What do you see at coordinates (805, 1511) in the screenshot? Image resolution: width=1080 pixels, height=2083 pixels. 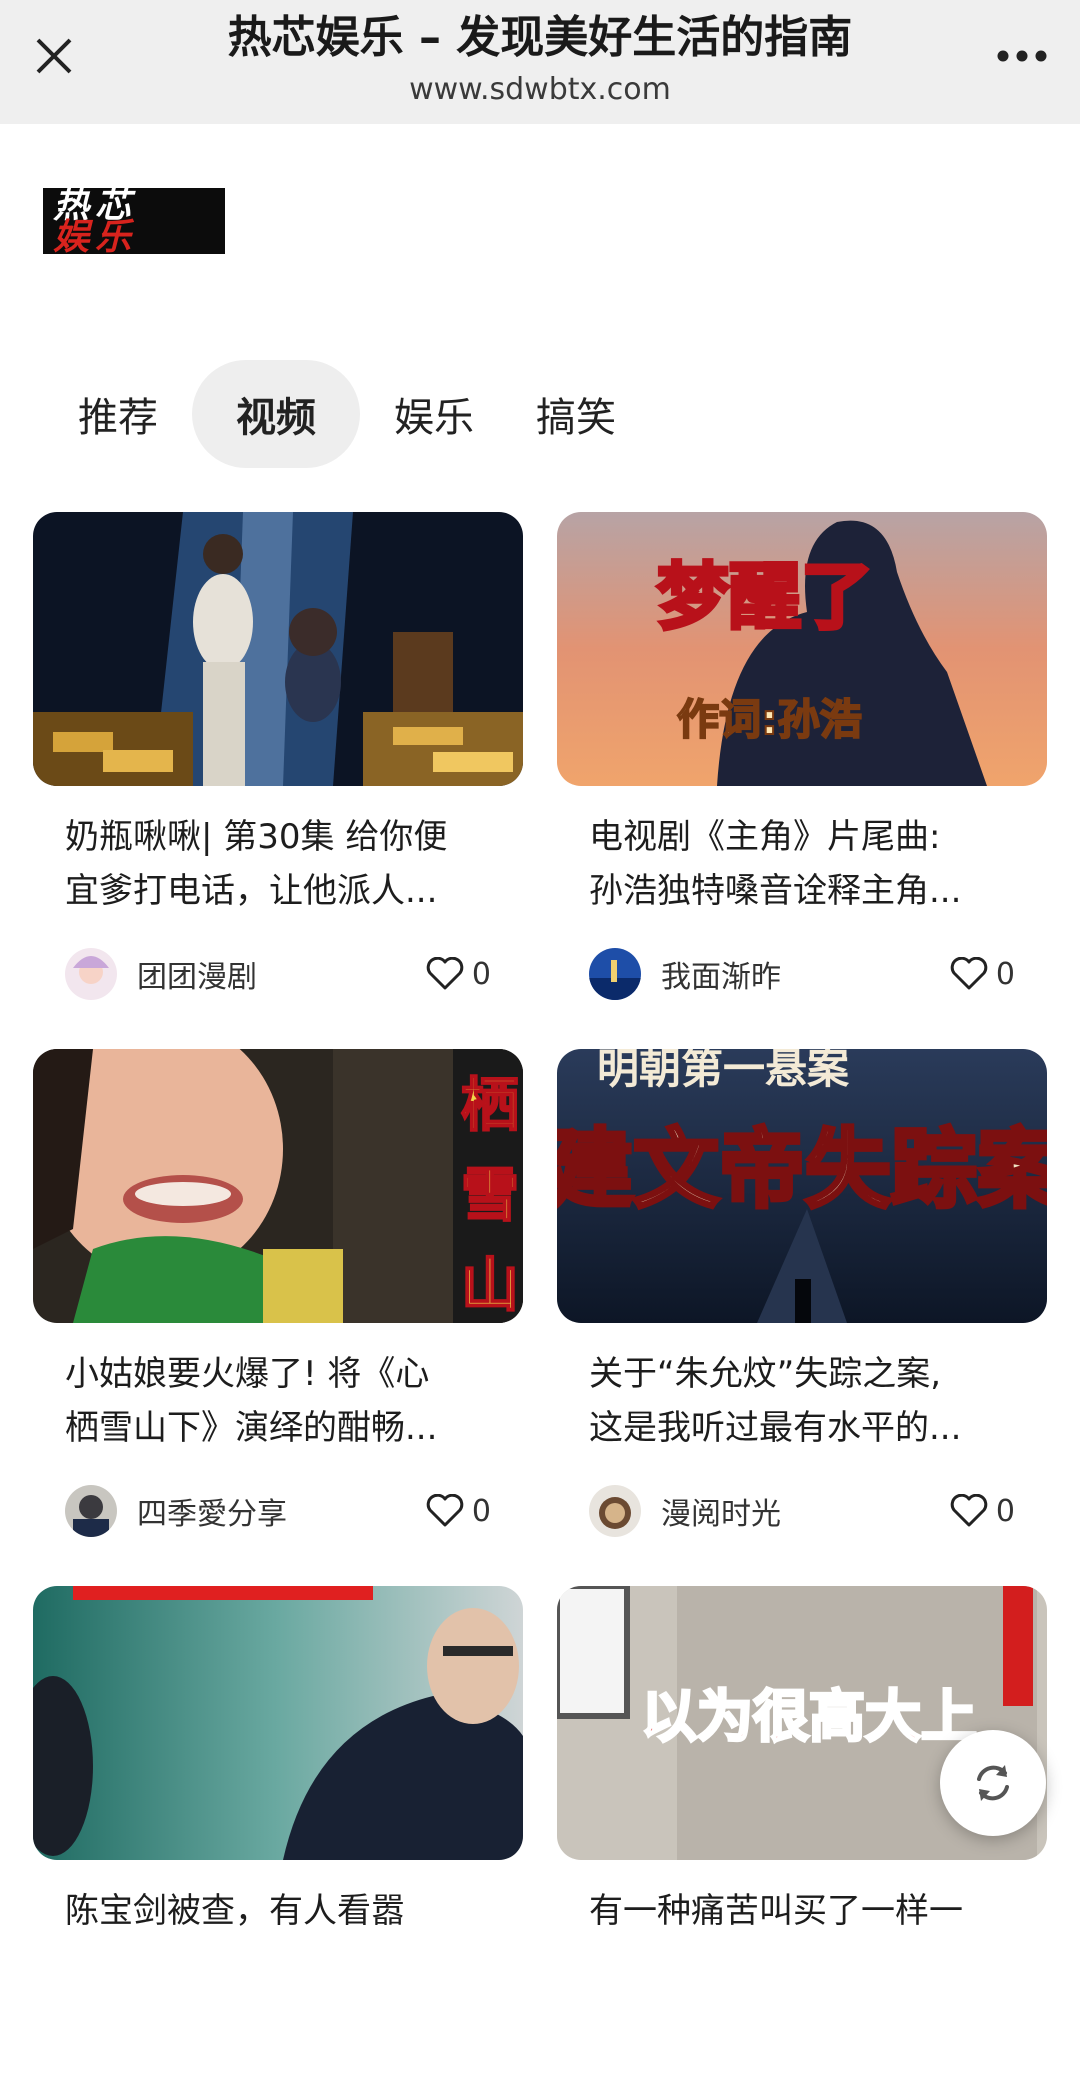 I see `author-name: 漫阅时光` at bounding box center [805, 1511].